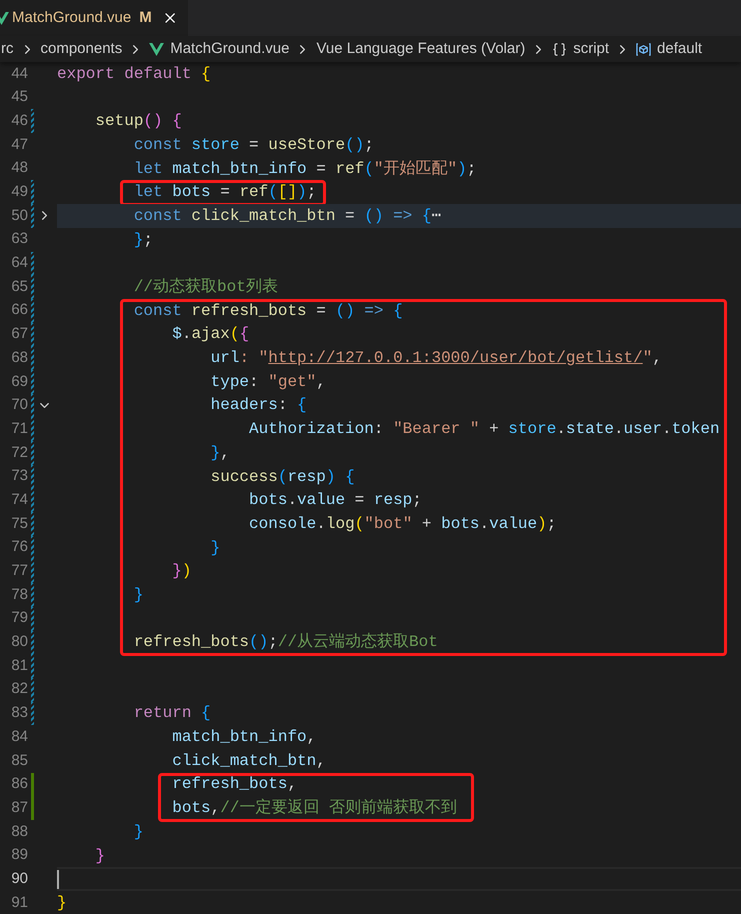 The image size is (741, 914). I want to click on line-number: 66, so click(19, 310).